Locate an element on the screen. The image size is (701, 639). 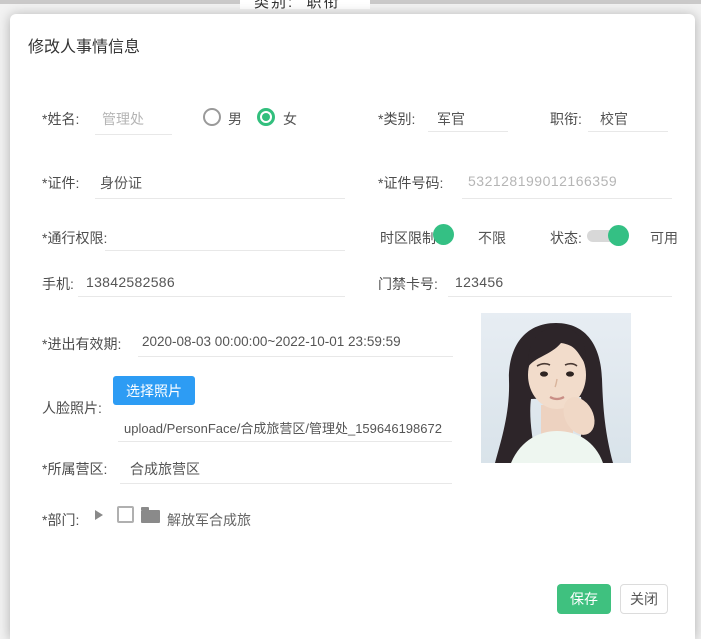
person-photo is located at coordinates (556, 388).